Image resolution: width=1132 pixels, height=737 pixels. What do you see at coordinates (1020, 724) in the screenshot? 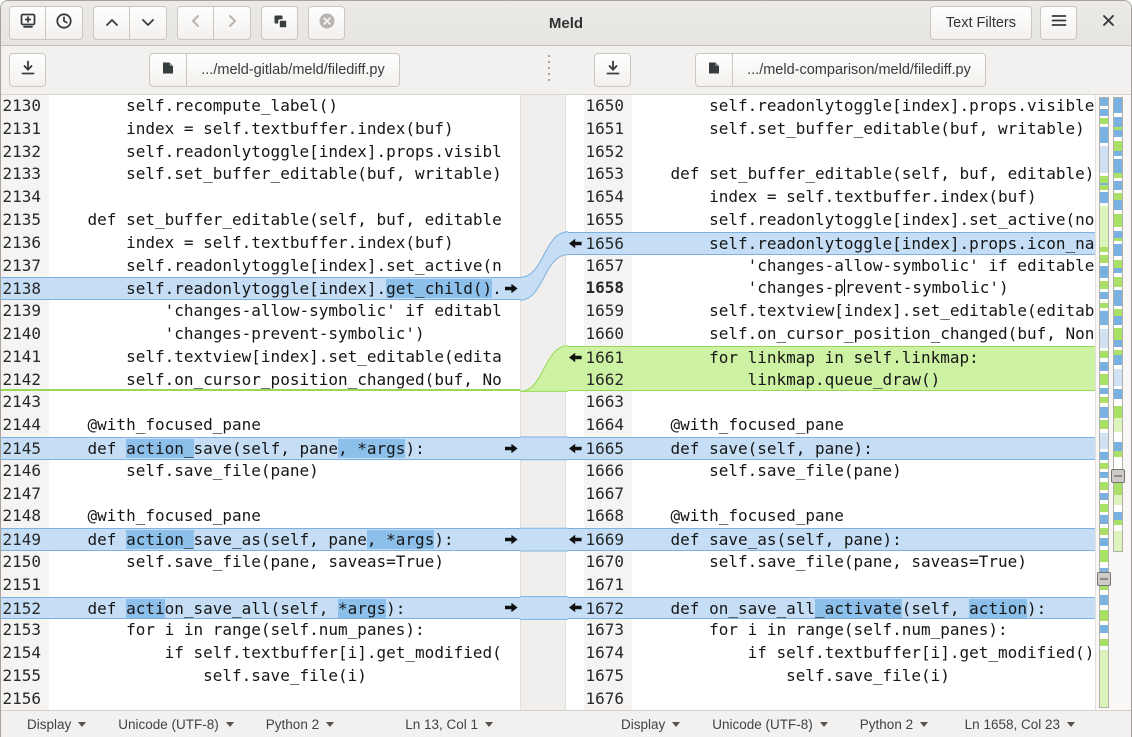
I see `cursor-position-right: Ln 1658, Col 23` at bounding box center [1020, 724].